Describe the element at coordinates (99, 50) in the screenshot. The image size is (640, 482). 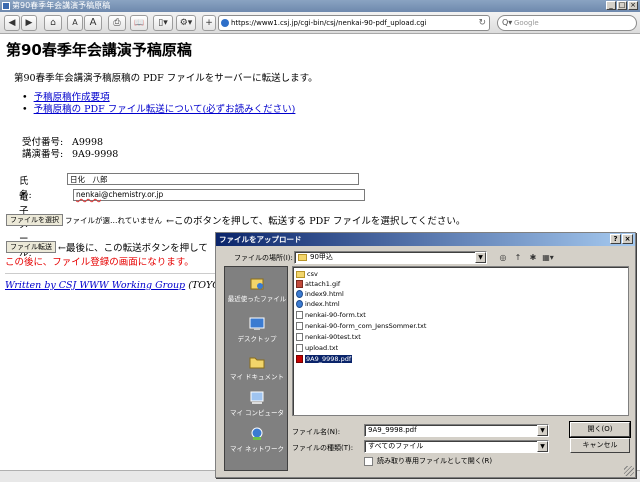
I see `page-title: 第90春季年会講演予稿原稿` at that location.